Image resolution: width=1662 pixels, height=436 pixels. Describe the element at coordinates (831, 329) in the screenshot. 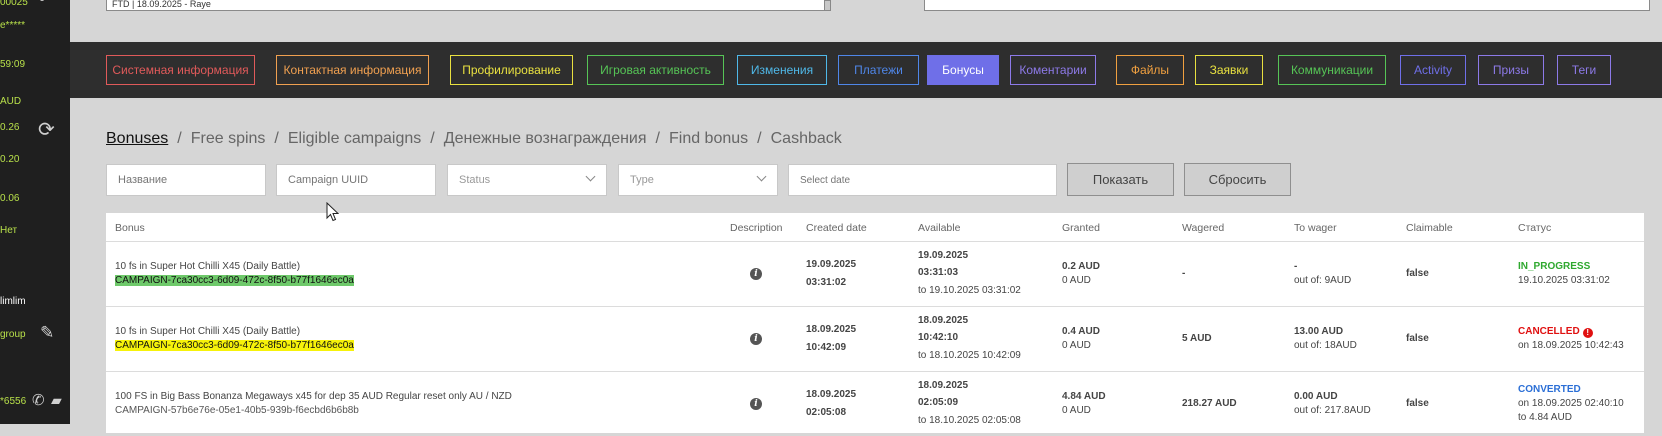

I see `created-date: 18.09.2025` at that location.